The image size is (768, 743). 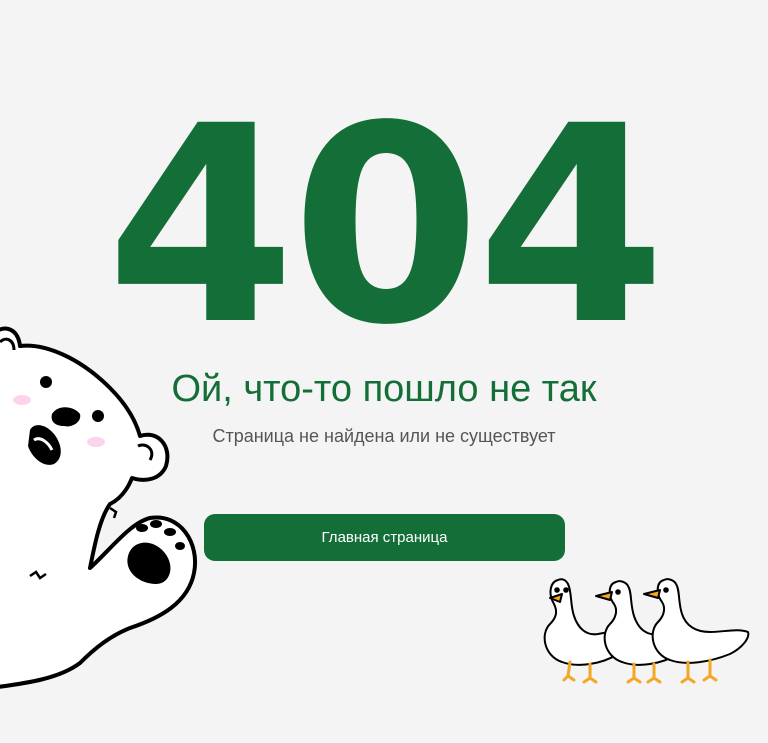 What do you see at coordinates (384, 389) in the screenshot?
I see `error-title: Ой, что-то пошло не так` at bounding box center [384, 389].